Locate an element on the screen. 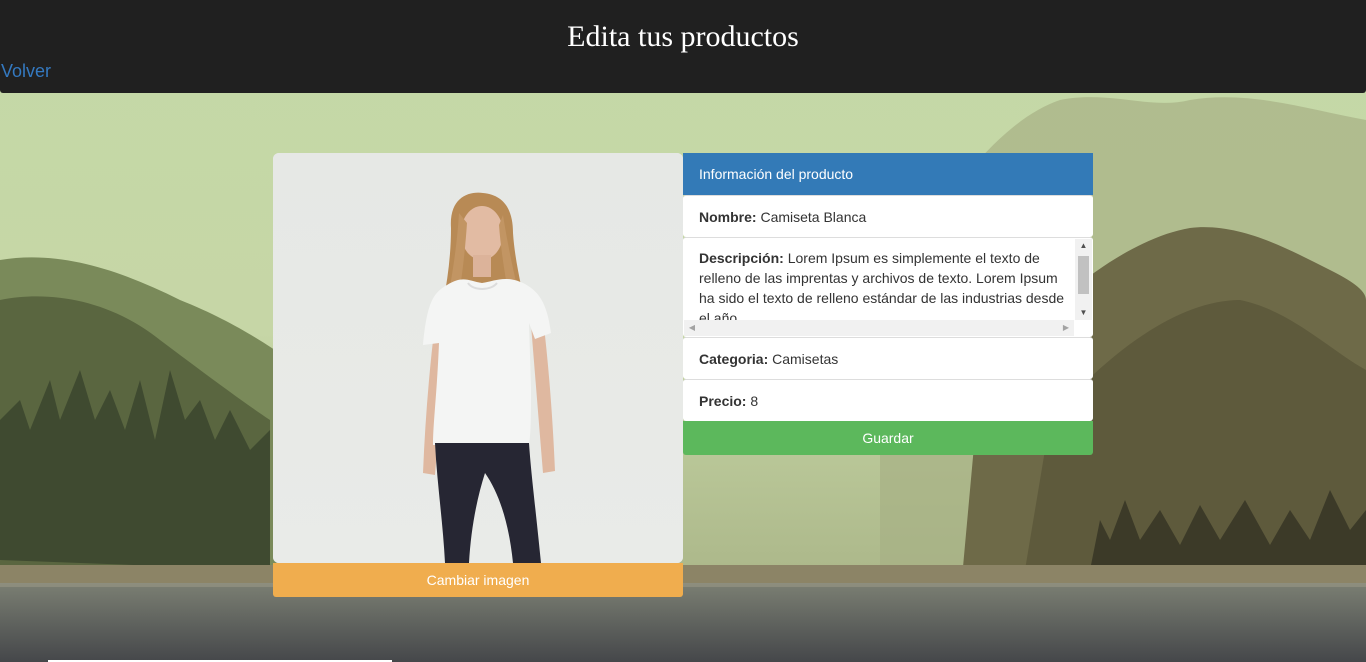 The image size is (1366, 662). horizontal-scrollbar: ◀ ▶ is located at coordinates (879, 328).